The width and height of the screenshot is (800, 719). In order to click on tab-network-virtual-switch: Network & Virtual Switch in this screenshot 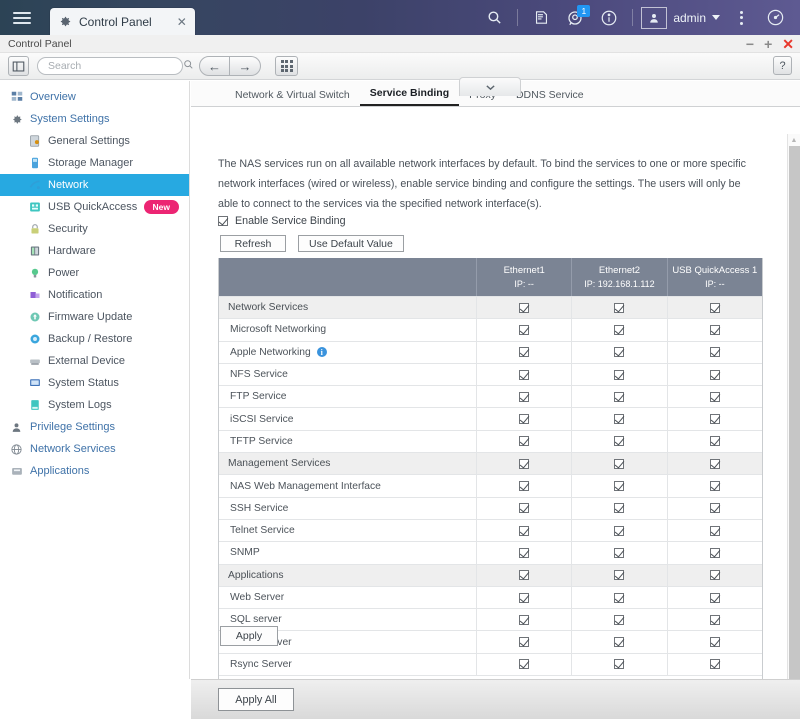, I will do `click(292, 97)`.